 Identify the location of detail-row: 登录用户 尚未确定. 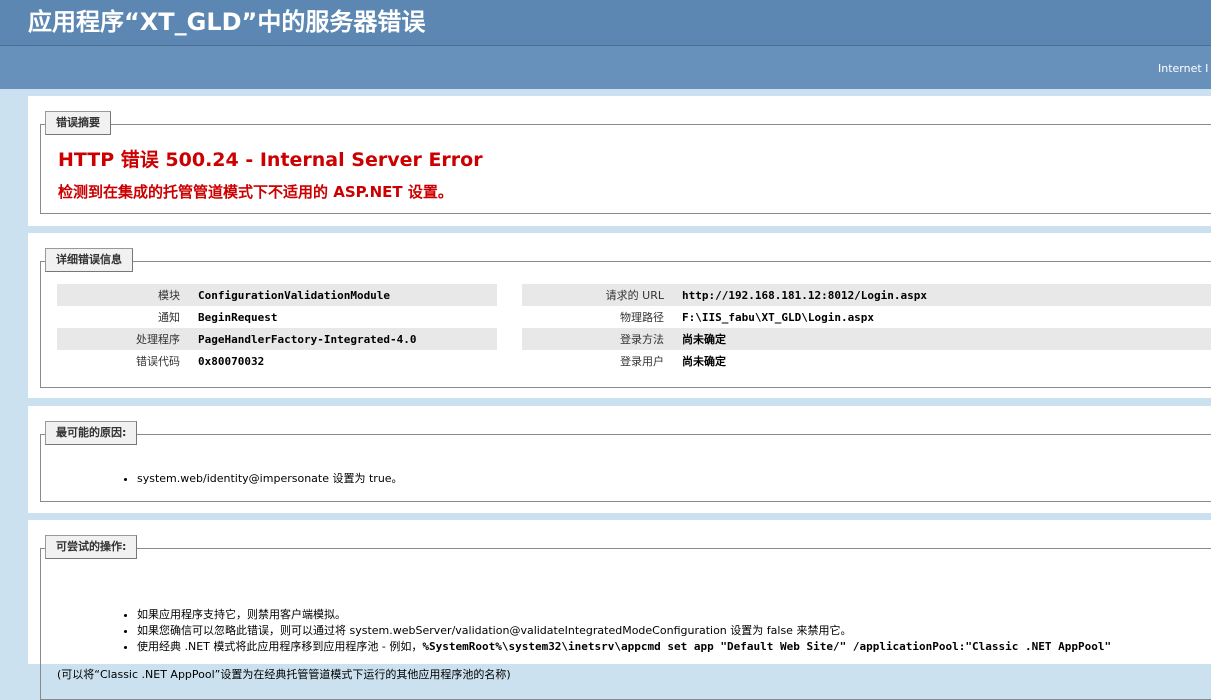
(866, 361).